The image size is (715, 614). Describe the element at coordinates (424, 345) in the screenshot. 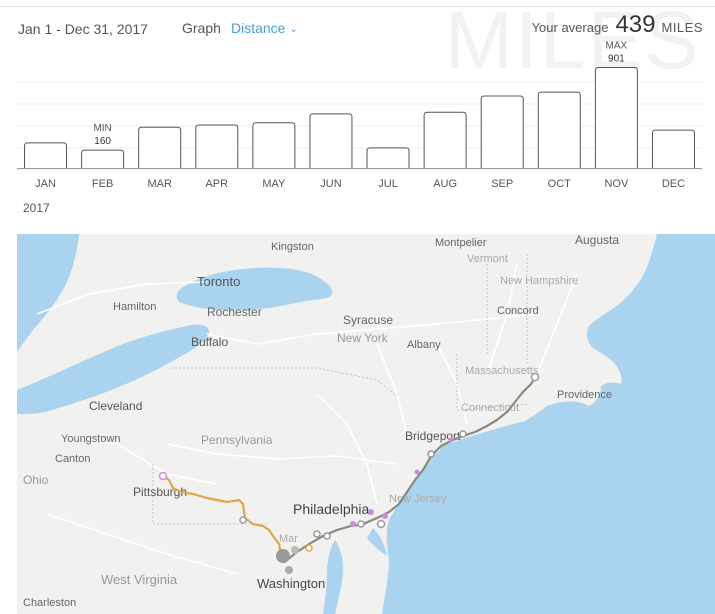

I see `label-albany: Albany` at that location.